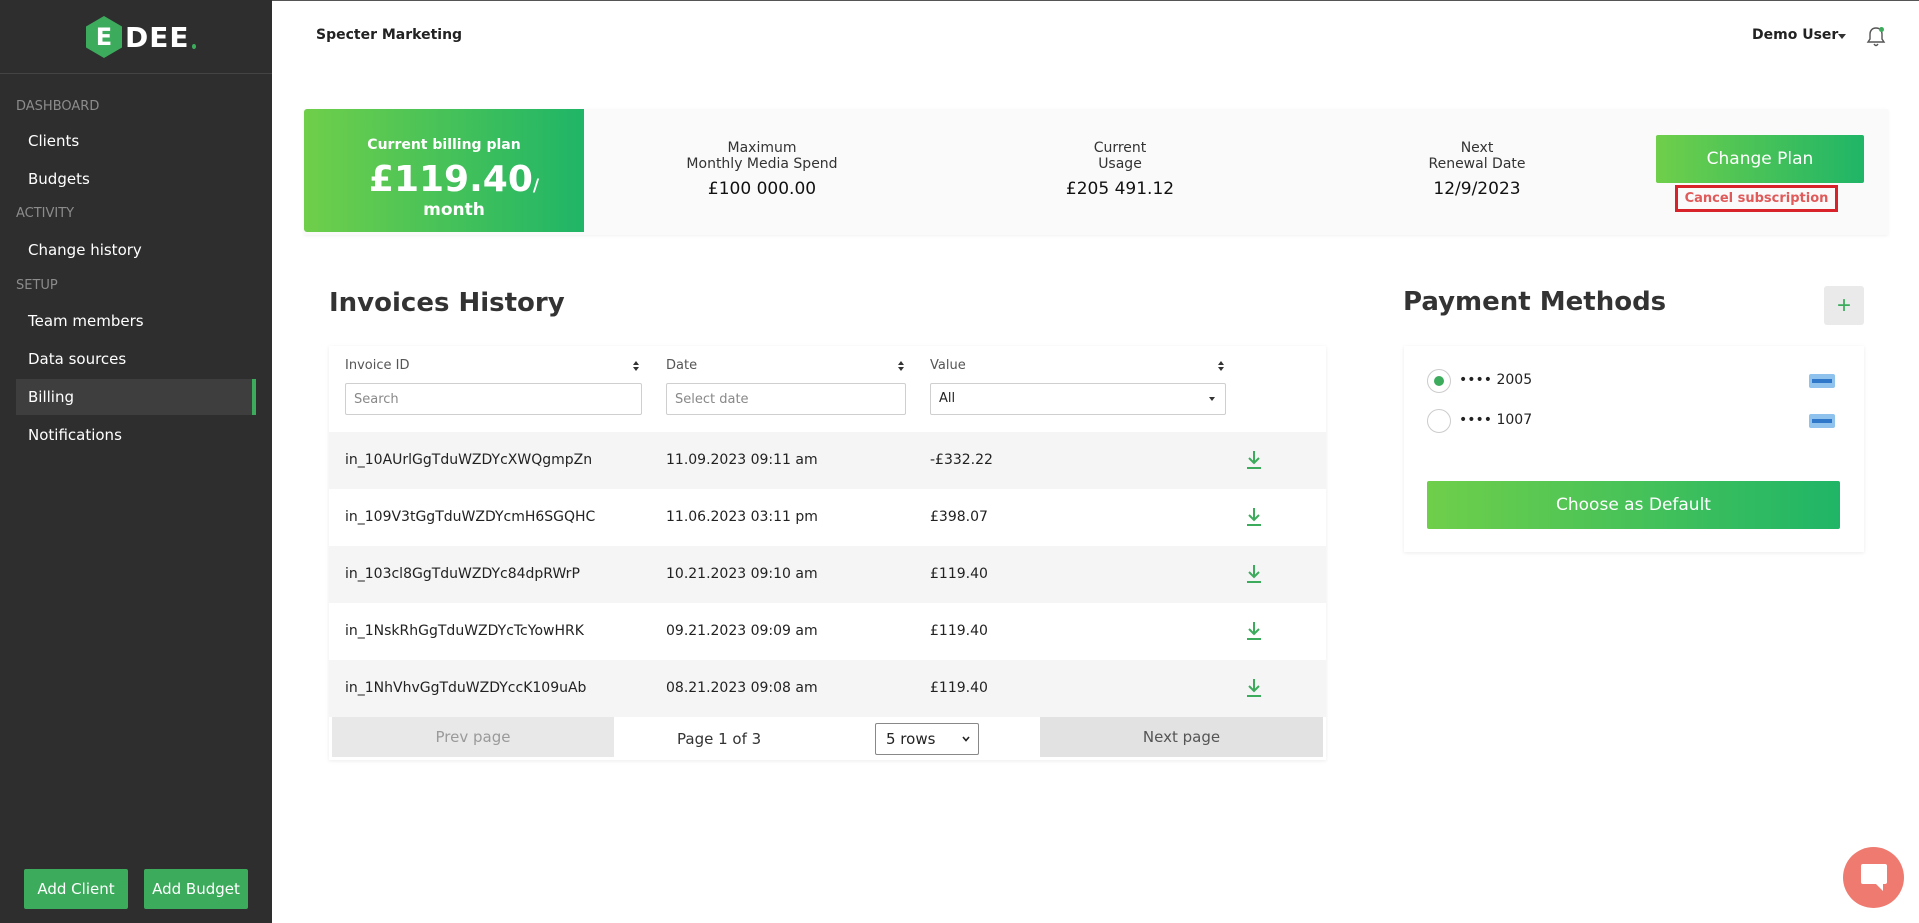  I want to click on invoice-id: in_10AUrlGgTduWZDYcXWQgmpZn, so click(469, 460).